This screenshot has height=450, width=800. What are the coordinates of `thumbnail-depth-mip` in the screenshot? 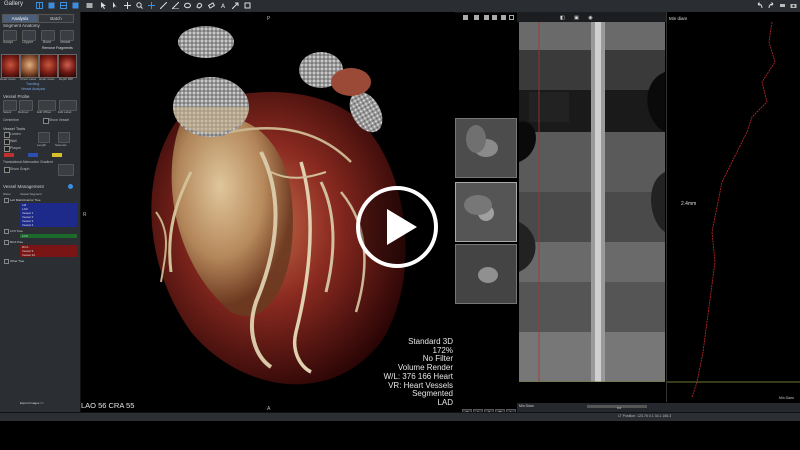 It's located at (67, 66).